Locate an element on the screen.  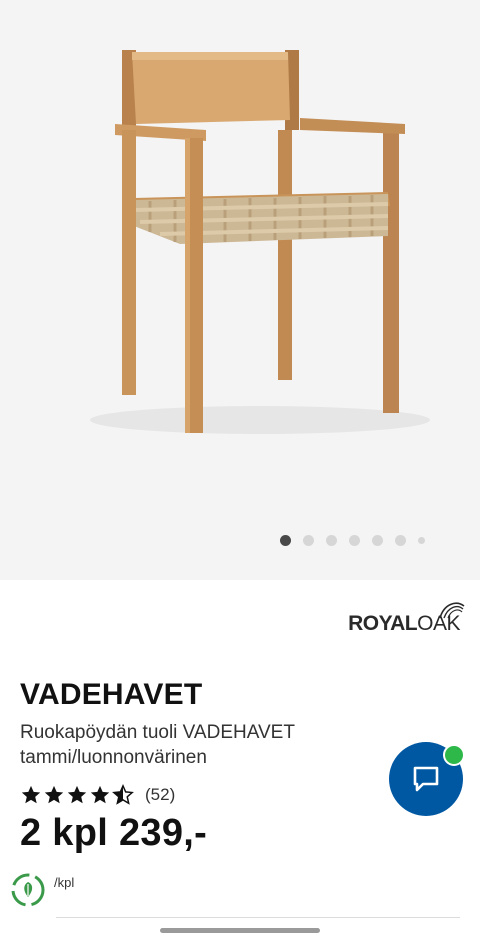
brand-name-oak: OAK is located at coordinates (441, 619).